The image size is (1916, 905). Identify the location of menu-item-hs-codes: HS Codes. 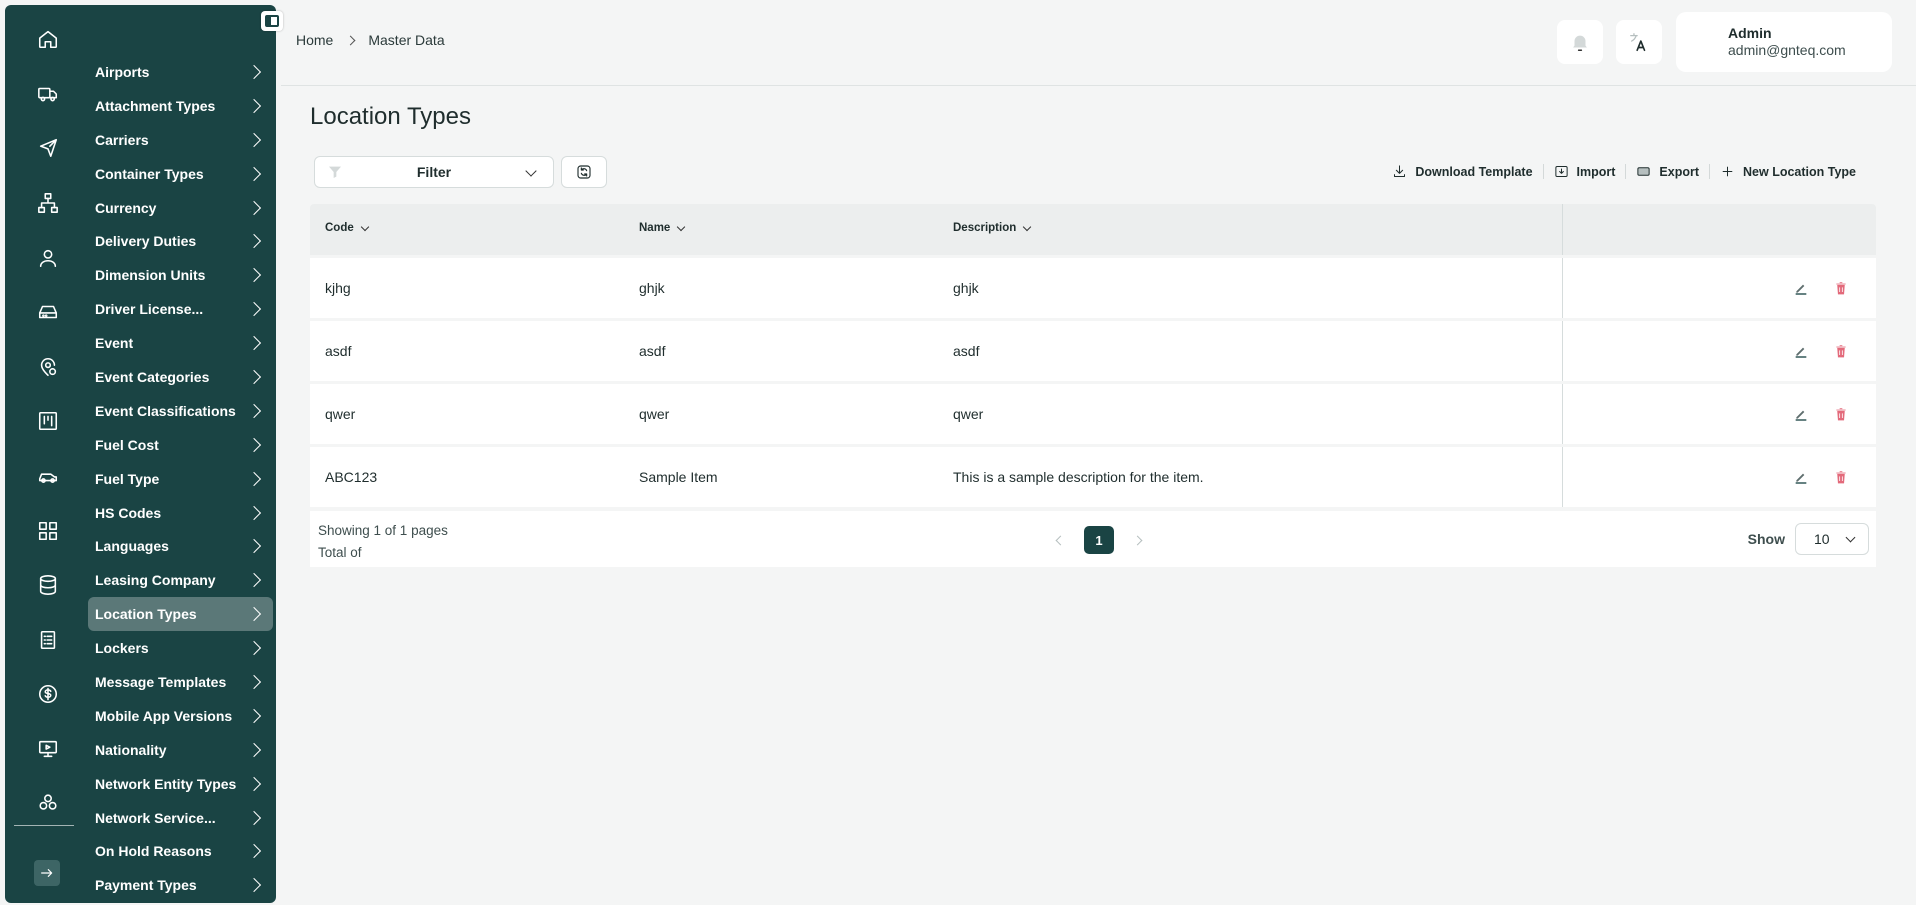
(180, 513).